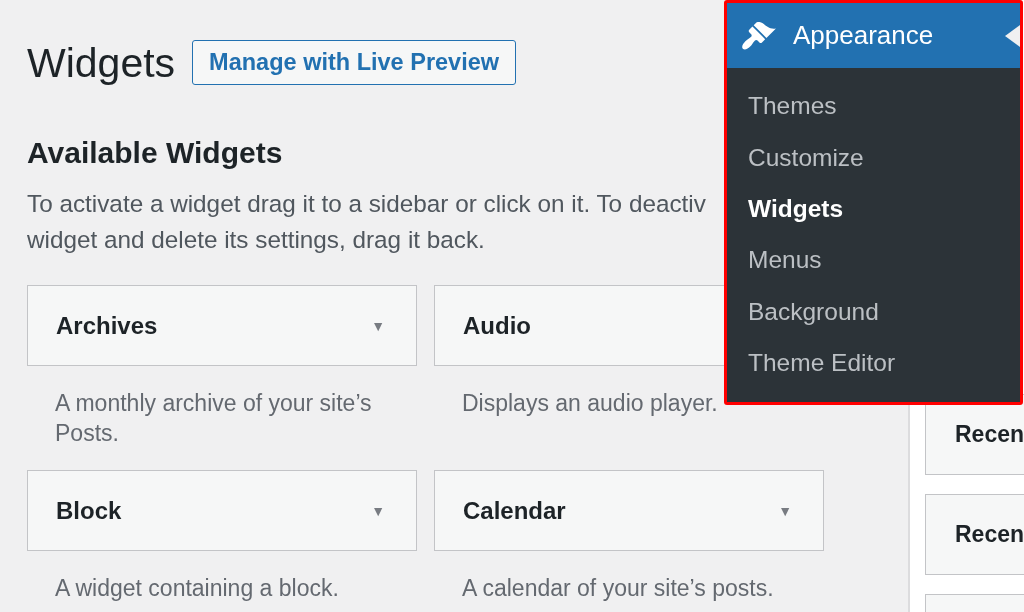  Describe the element at coordinates (514, 510) in the screenshot. I see `widget-title: Calendar` at that location.